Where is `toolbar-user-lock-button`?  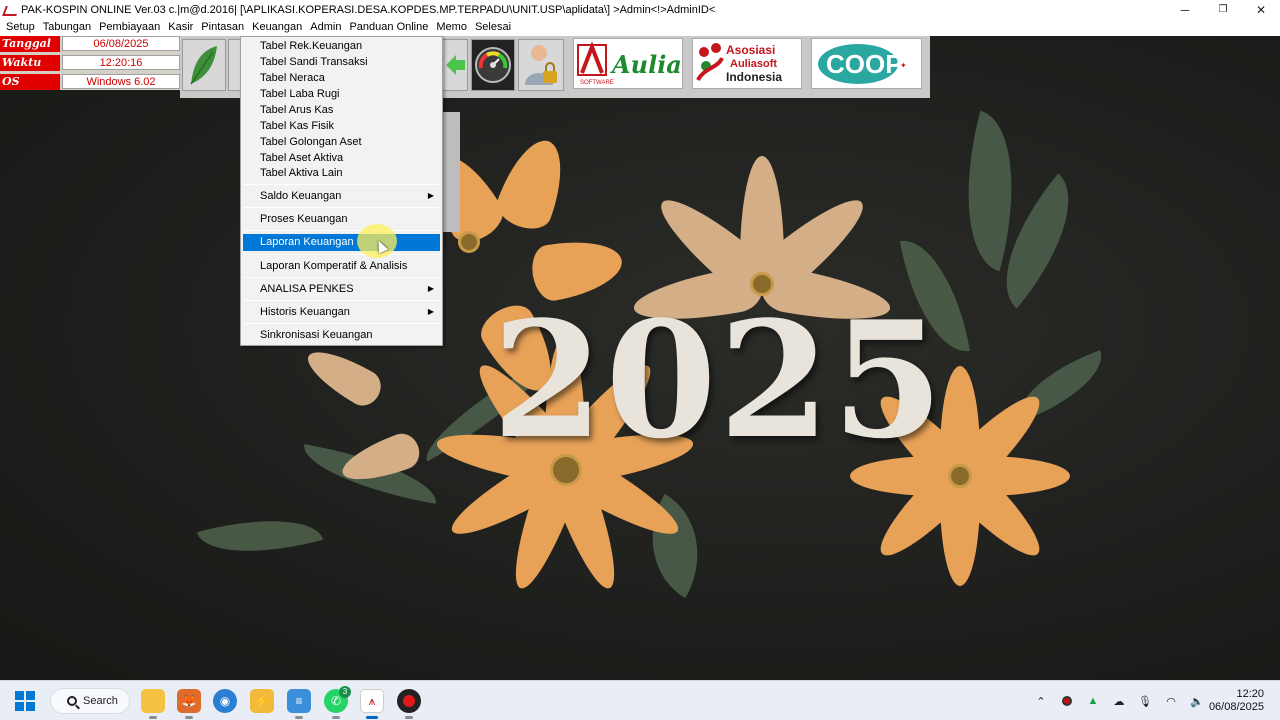
toolbar-user-lock-button is located at coordinates (541, 65).